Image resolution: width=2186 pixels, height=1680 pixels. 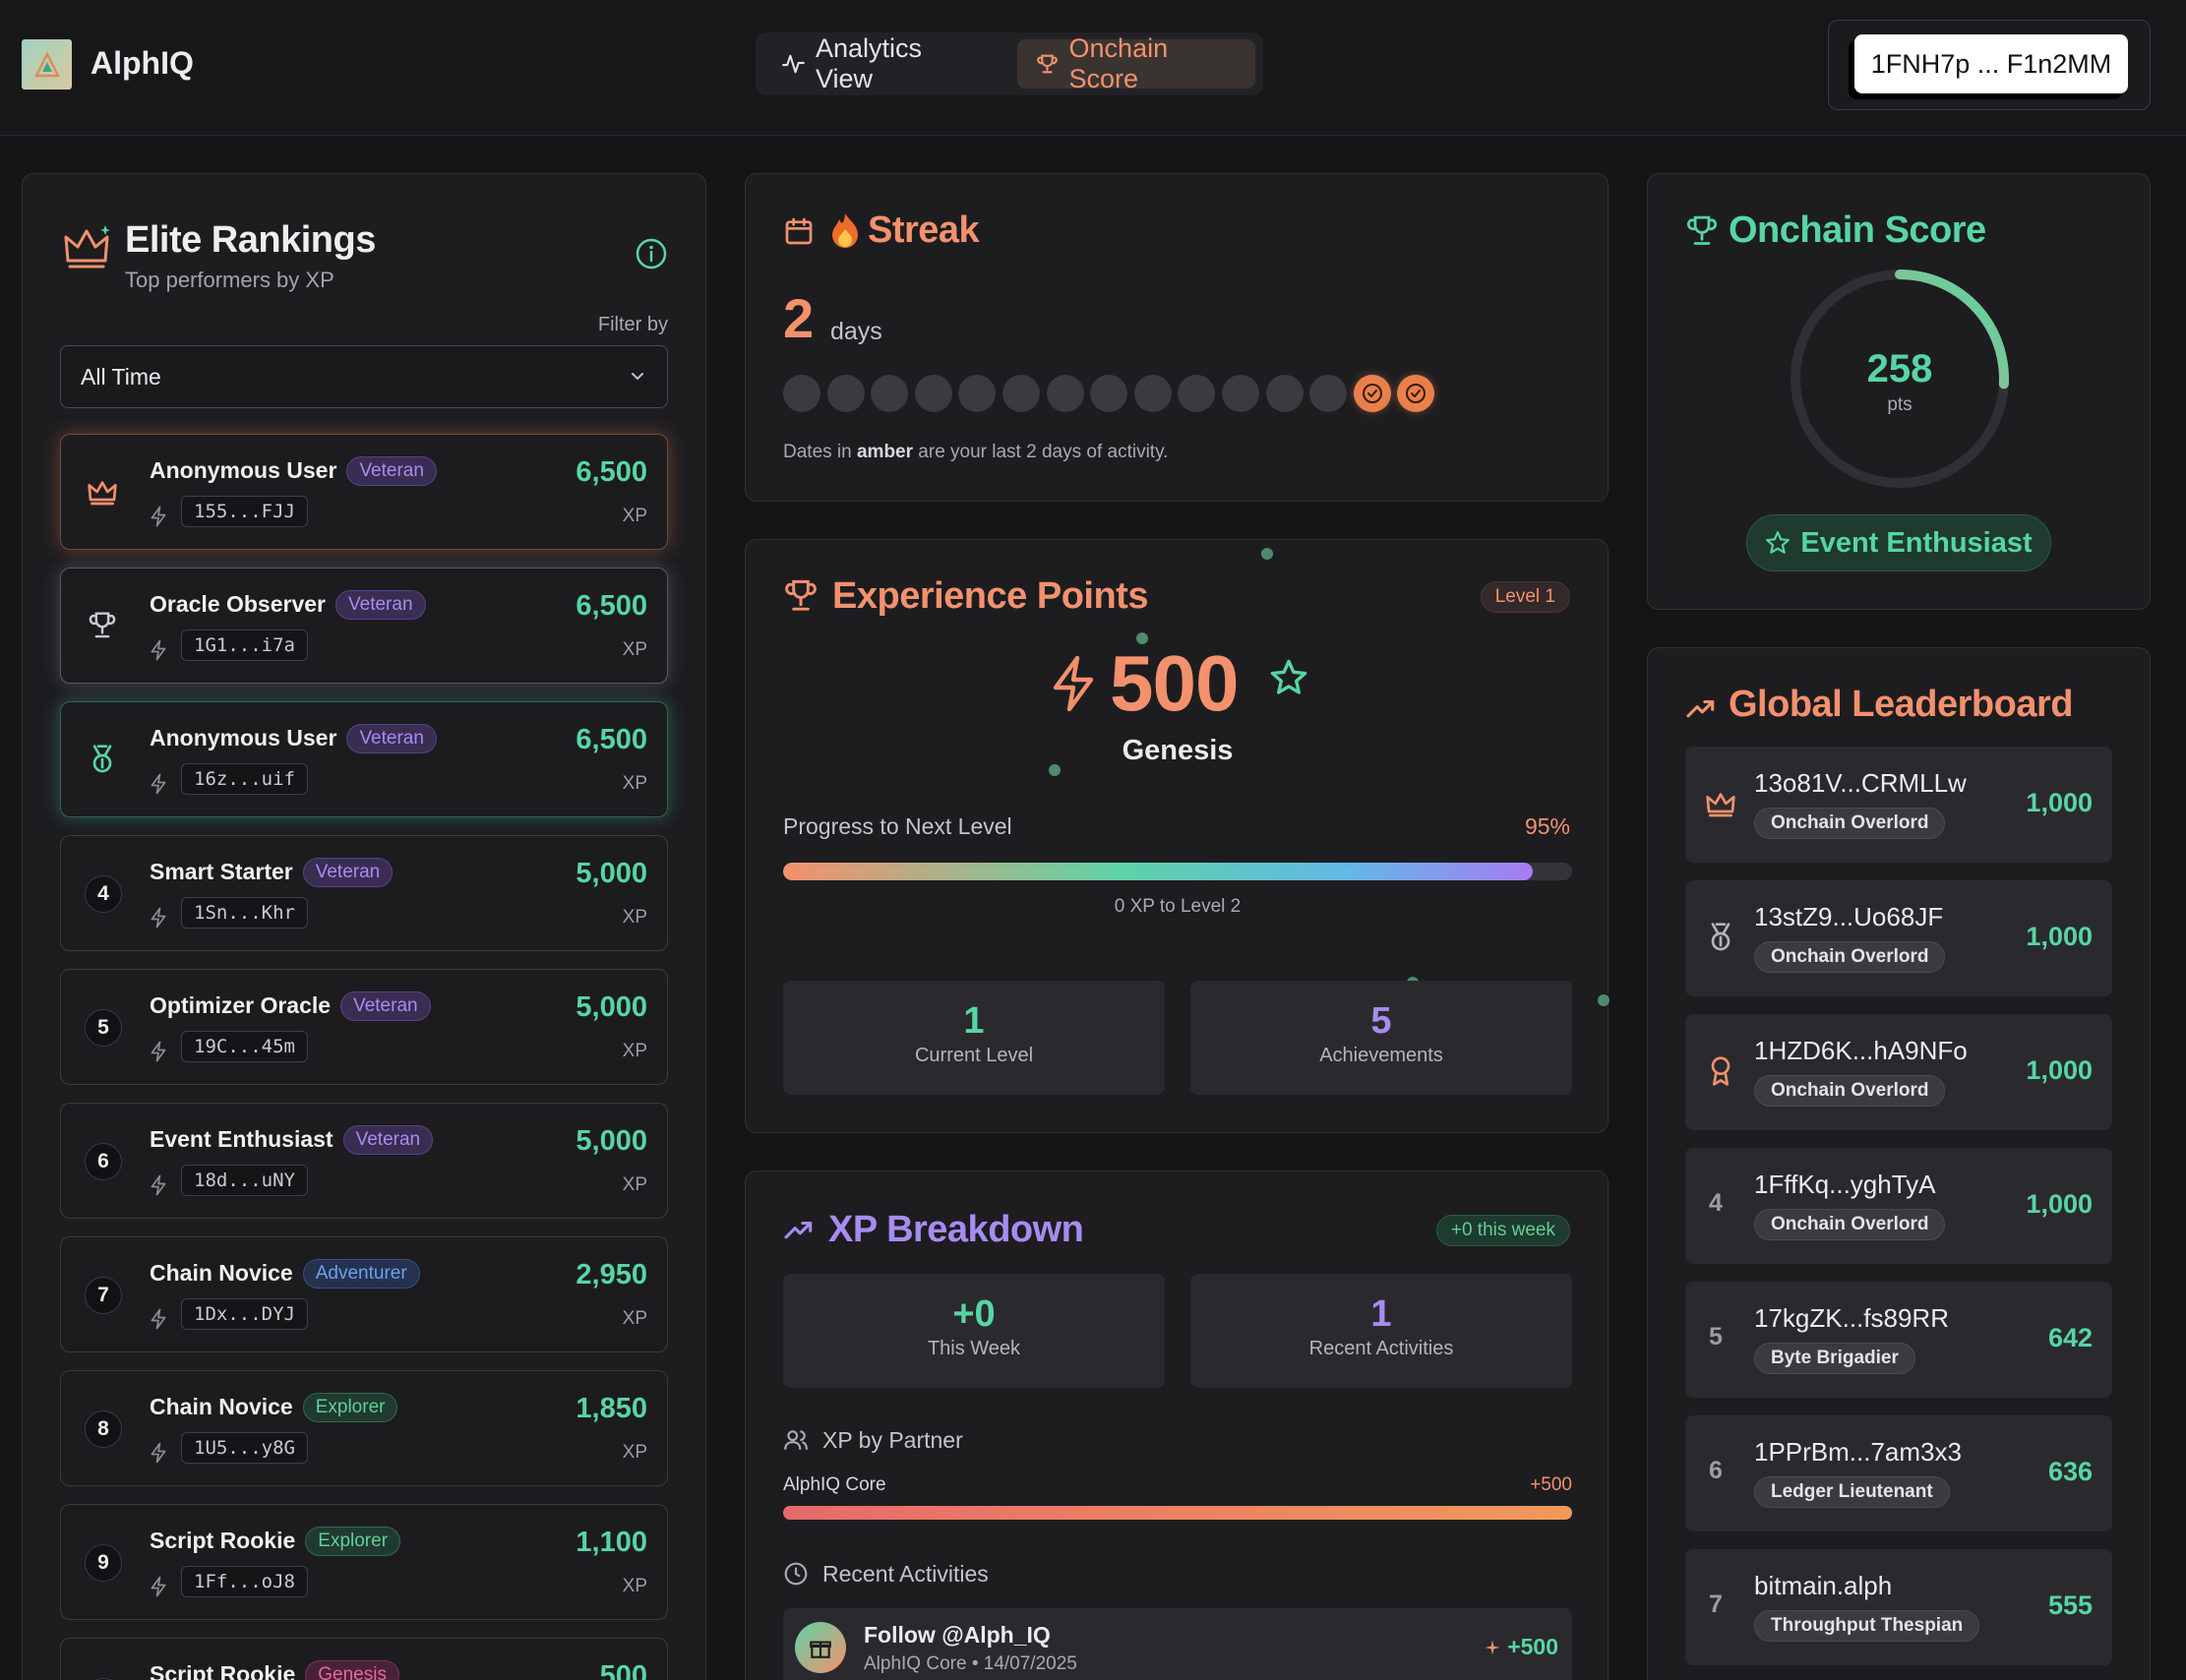 I want to click on activity-meta: AlphIQ Core • 14/07/2025, so click(x=970, y=1663).